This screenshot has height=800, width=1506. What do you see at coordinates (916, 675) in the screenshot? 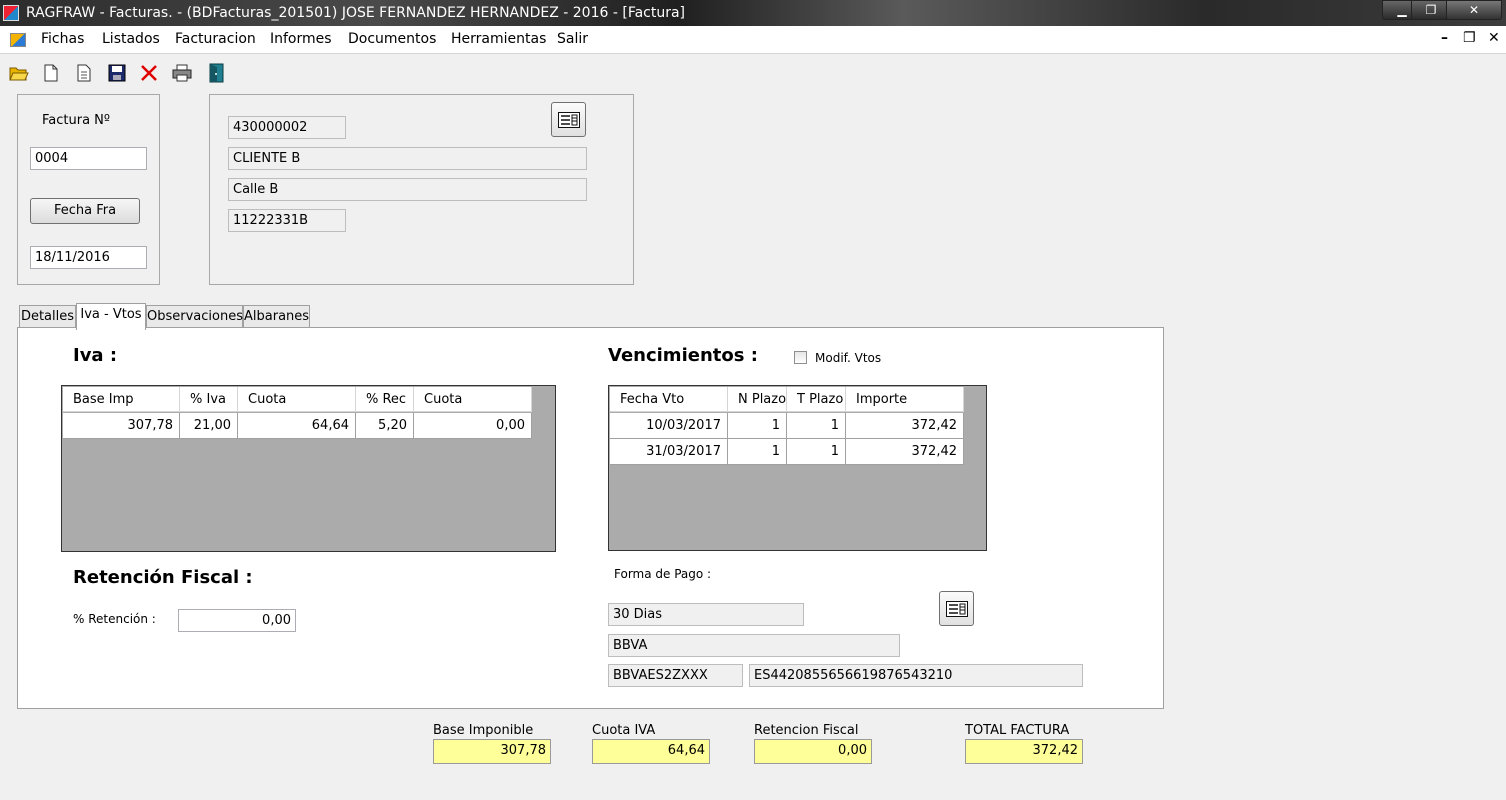
I see `bank-iban-field: ES4420855656619876543210` at bounding box center [916, 675].